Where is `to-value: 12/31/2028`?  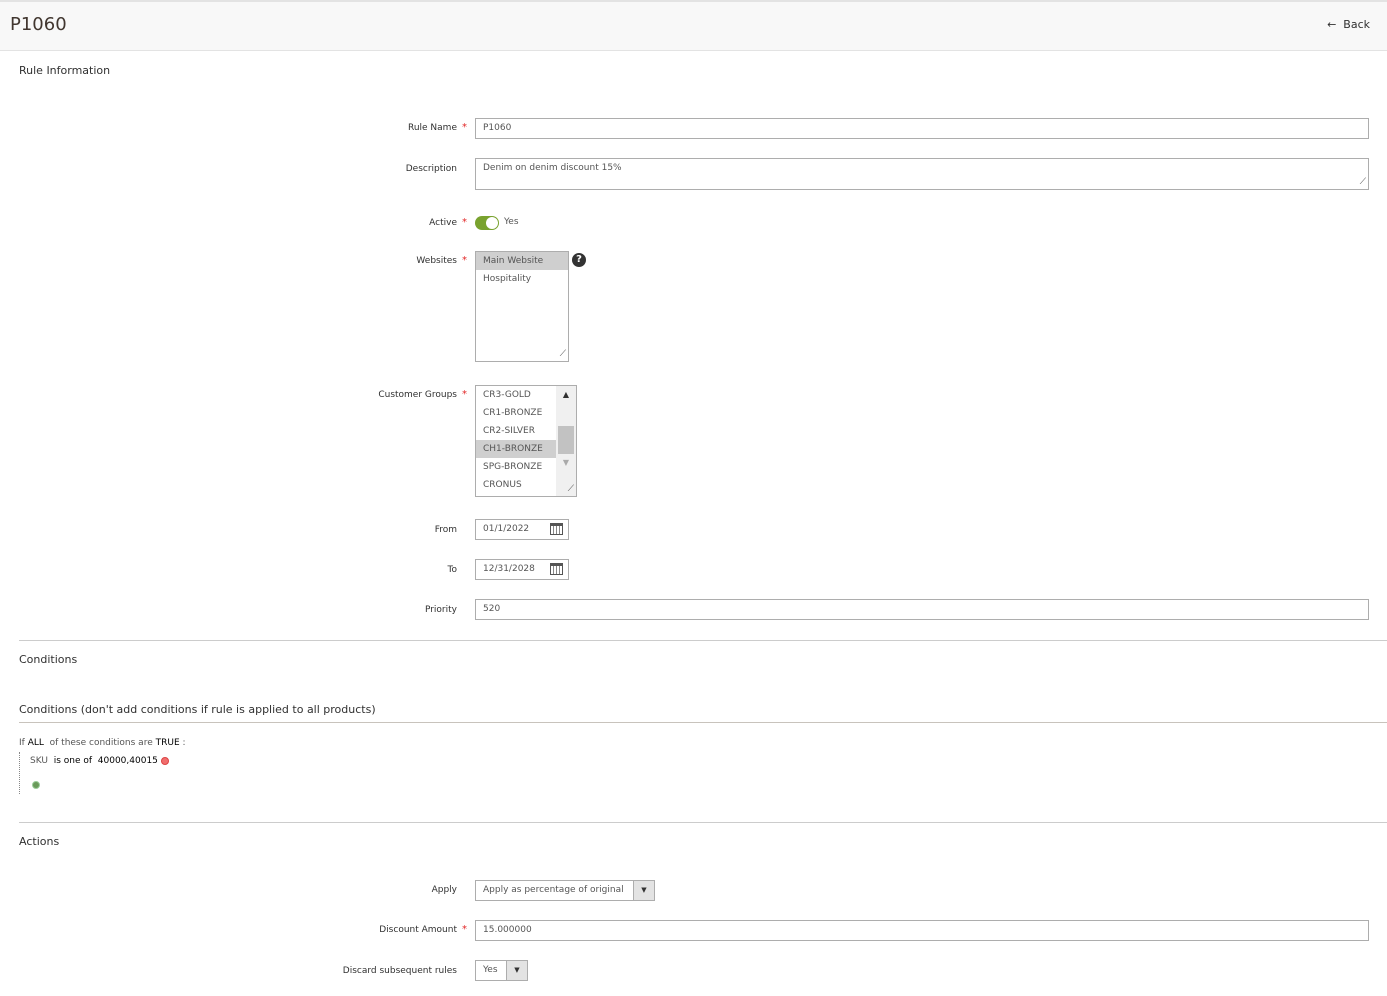
to-value: 12/31/2028 is located at coordinates (509, 569).